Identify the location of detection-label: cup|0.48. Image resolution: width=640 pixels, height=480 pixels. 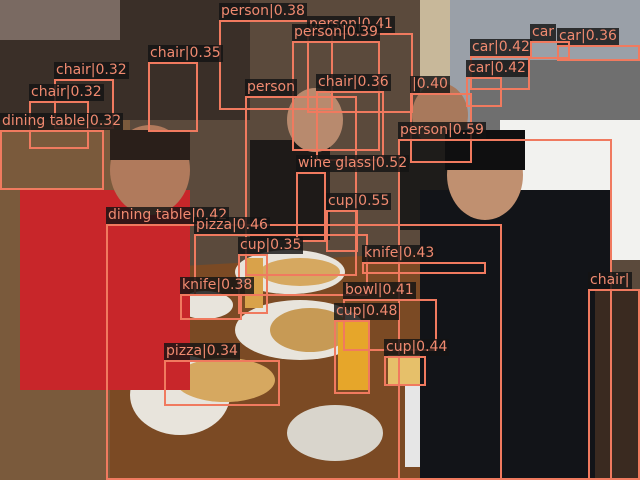
(367, 311).